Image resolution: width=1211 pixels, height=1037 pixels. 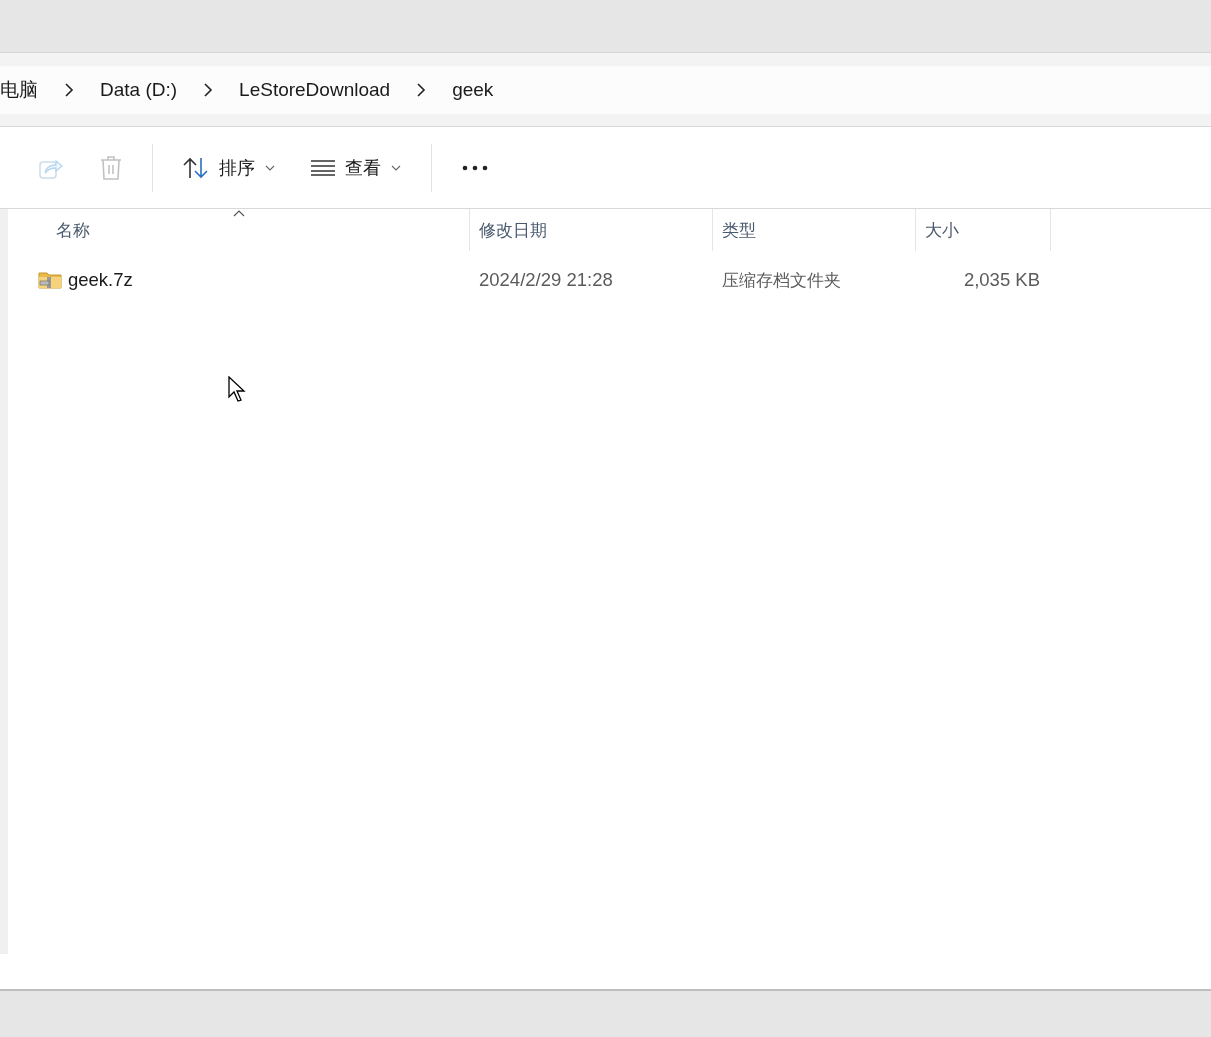 What do you see at coordinates (50, 280) in the screenshot?
I see `zip-folder-icon` at bounding box center [50, 280].